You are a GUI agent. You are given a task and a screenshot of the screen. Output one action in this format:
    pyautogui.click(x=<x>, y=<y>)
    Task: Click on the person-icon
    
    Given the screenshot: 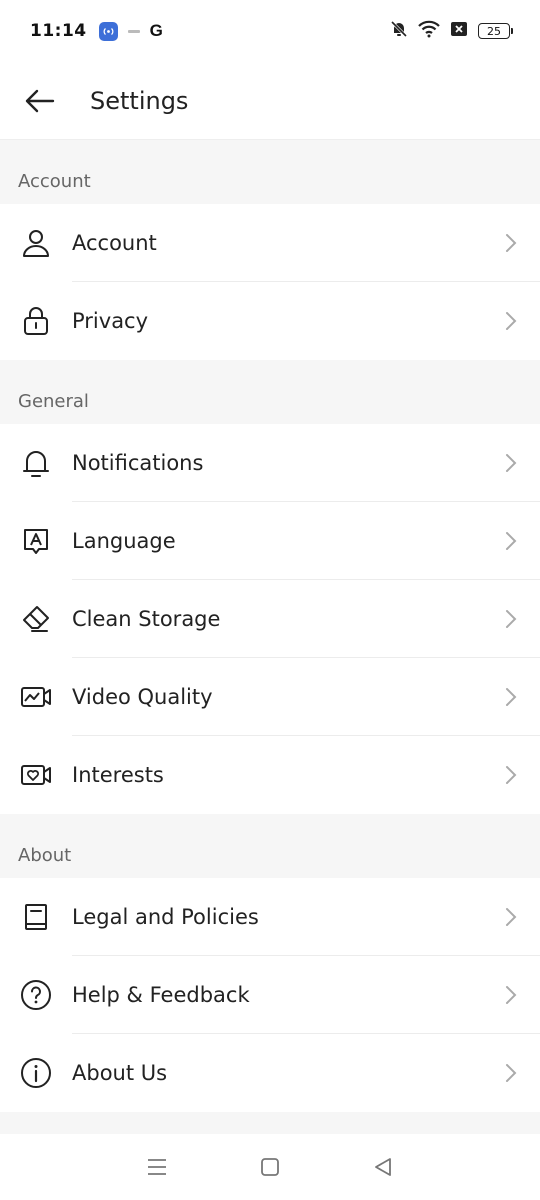 What is the action you would take?
    pyautogui.click(x=36, y=243)
    